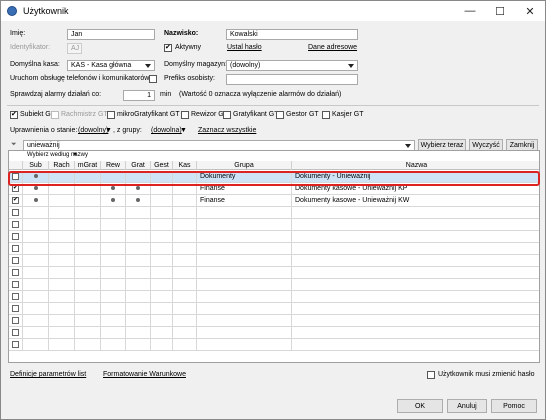 Image resolution: width=546 pixels, height=420 pixels. I want to click on nazwisko-input: Kowalski, so click(292, 34).